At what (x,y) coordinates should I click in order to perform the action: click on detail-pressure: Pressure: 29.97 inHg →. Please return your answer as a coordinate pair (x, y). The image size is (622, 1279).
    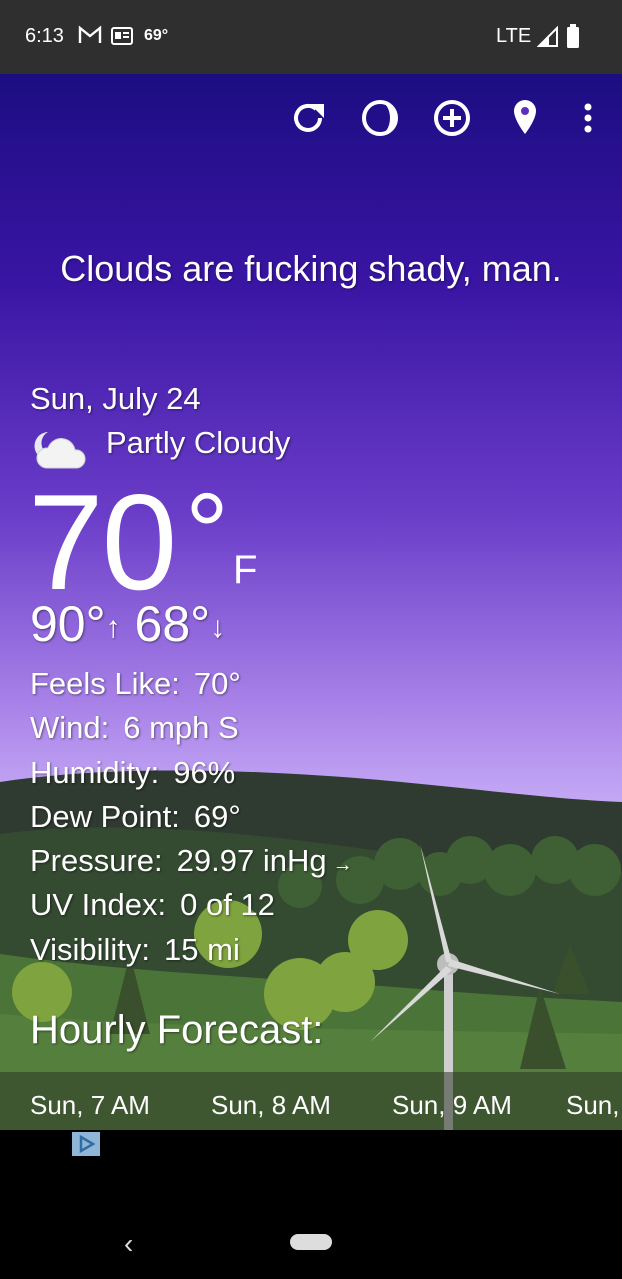
    Looking at the image, I should click on (191, 861).